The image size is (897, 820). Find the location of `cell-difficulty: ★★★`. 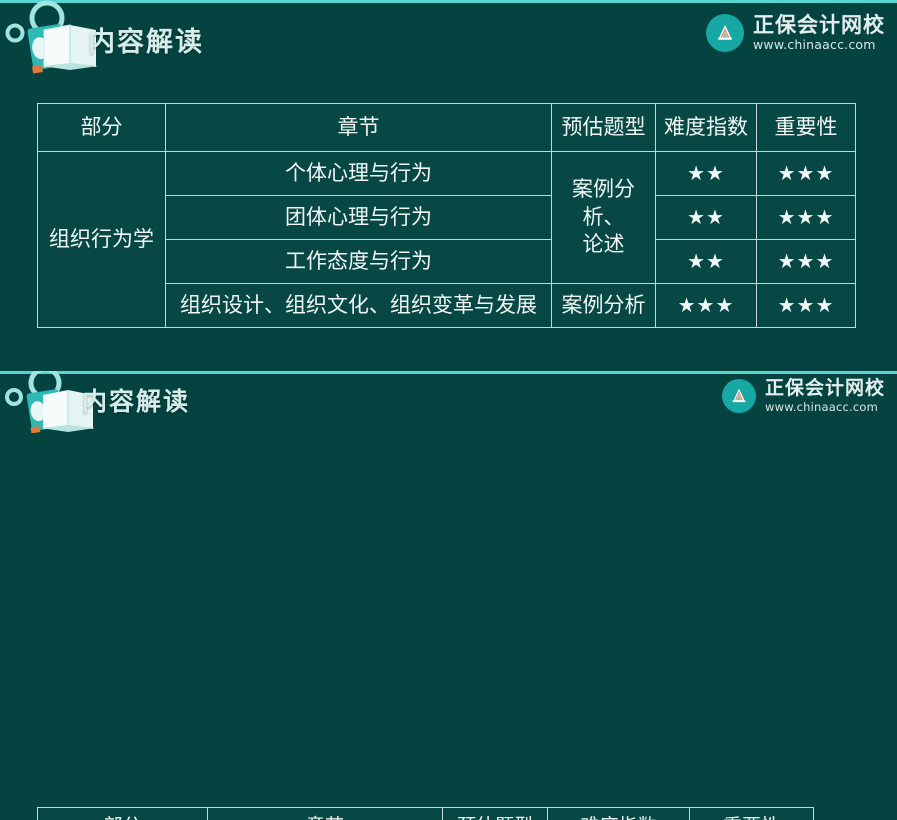

cell-difficulty: ★★★ is located at coordinates (706, 305).